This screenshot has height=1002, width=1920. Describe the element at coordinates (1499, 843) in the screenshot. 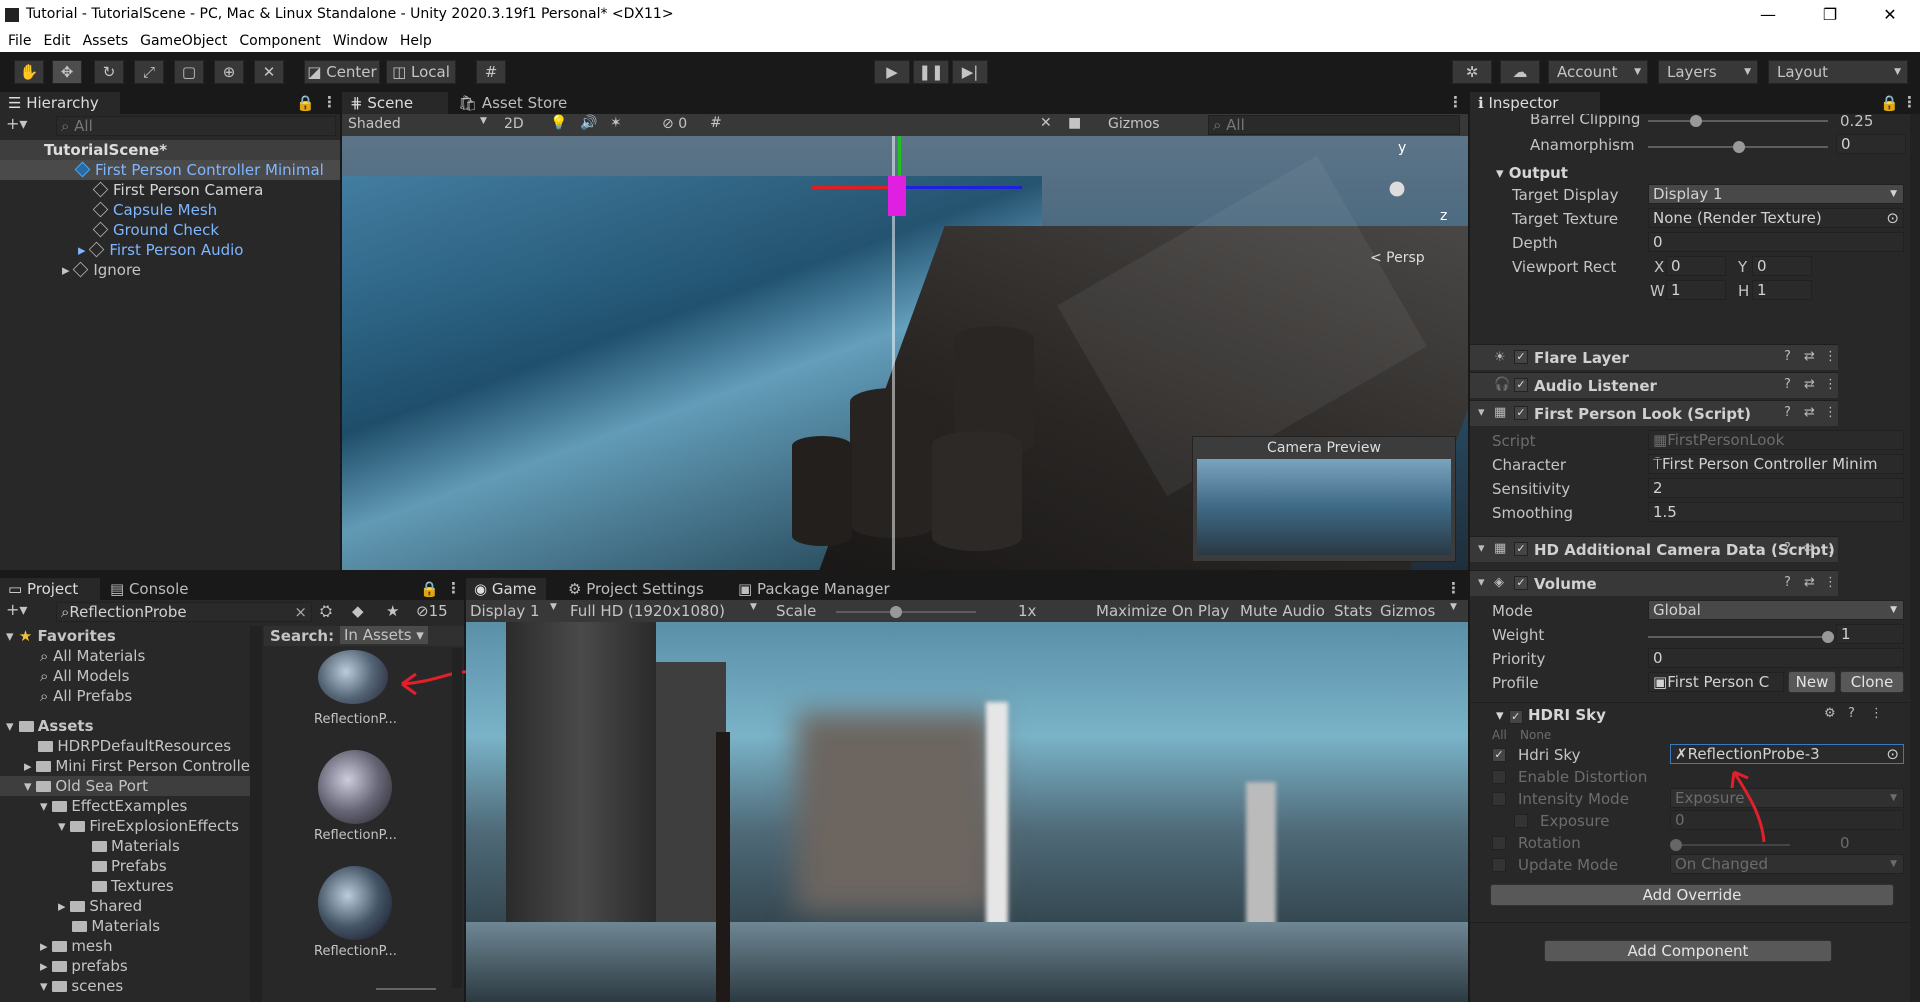

I see `rotation-checkbox` at that location.